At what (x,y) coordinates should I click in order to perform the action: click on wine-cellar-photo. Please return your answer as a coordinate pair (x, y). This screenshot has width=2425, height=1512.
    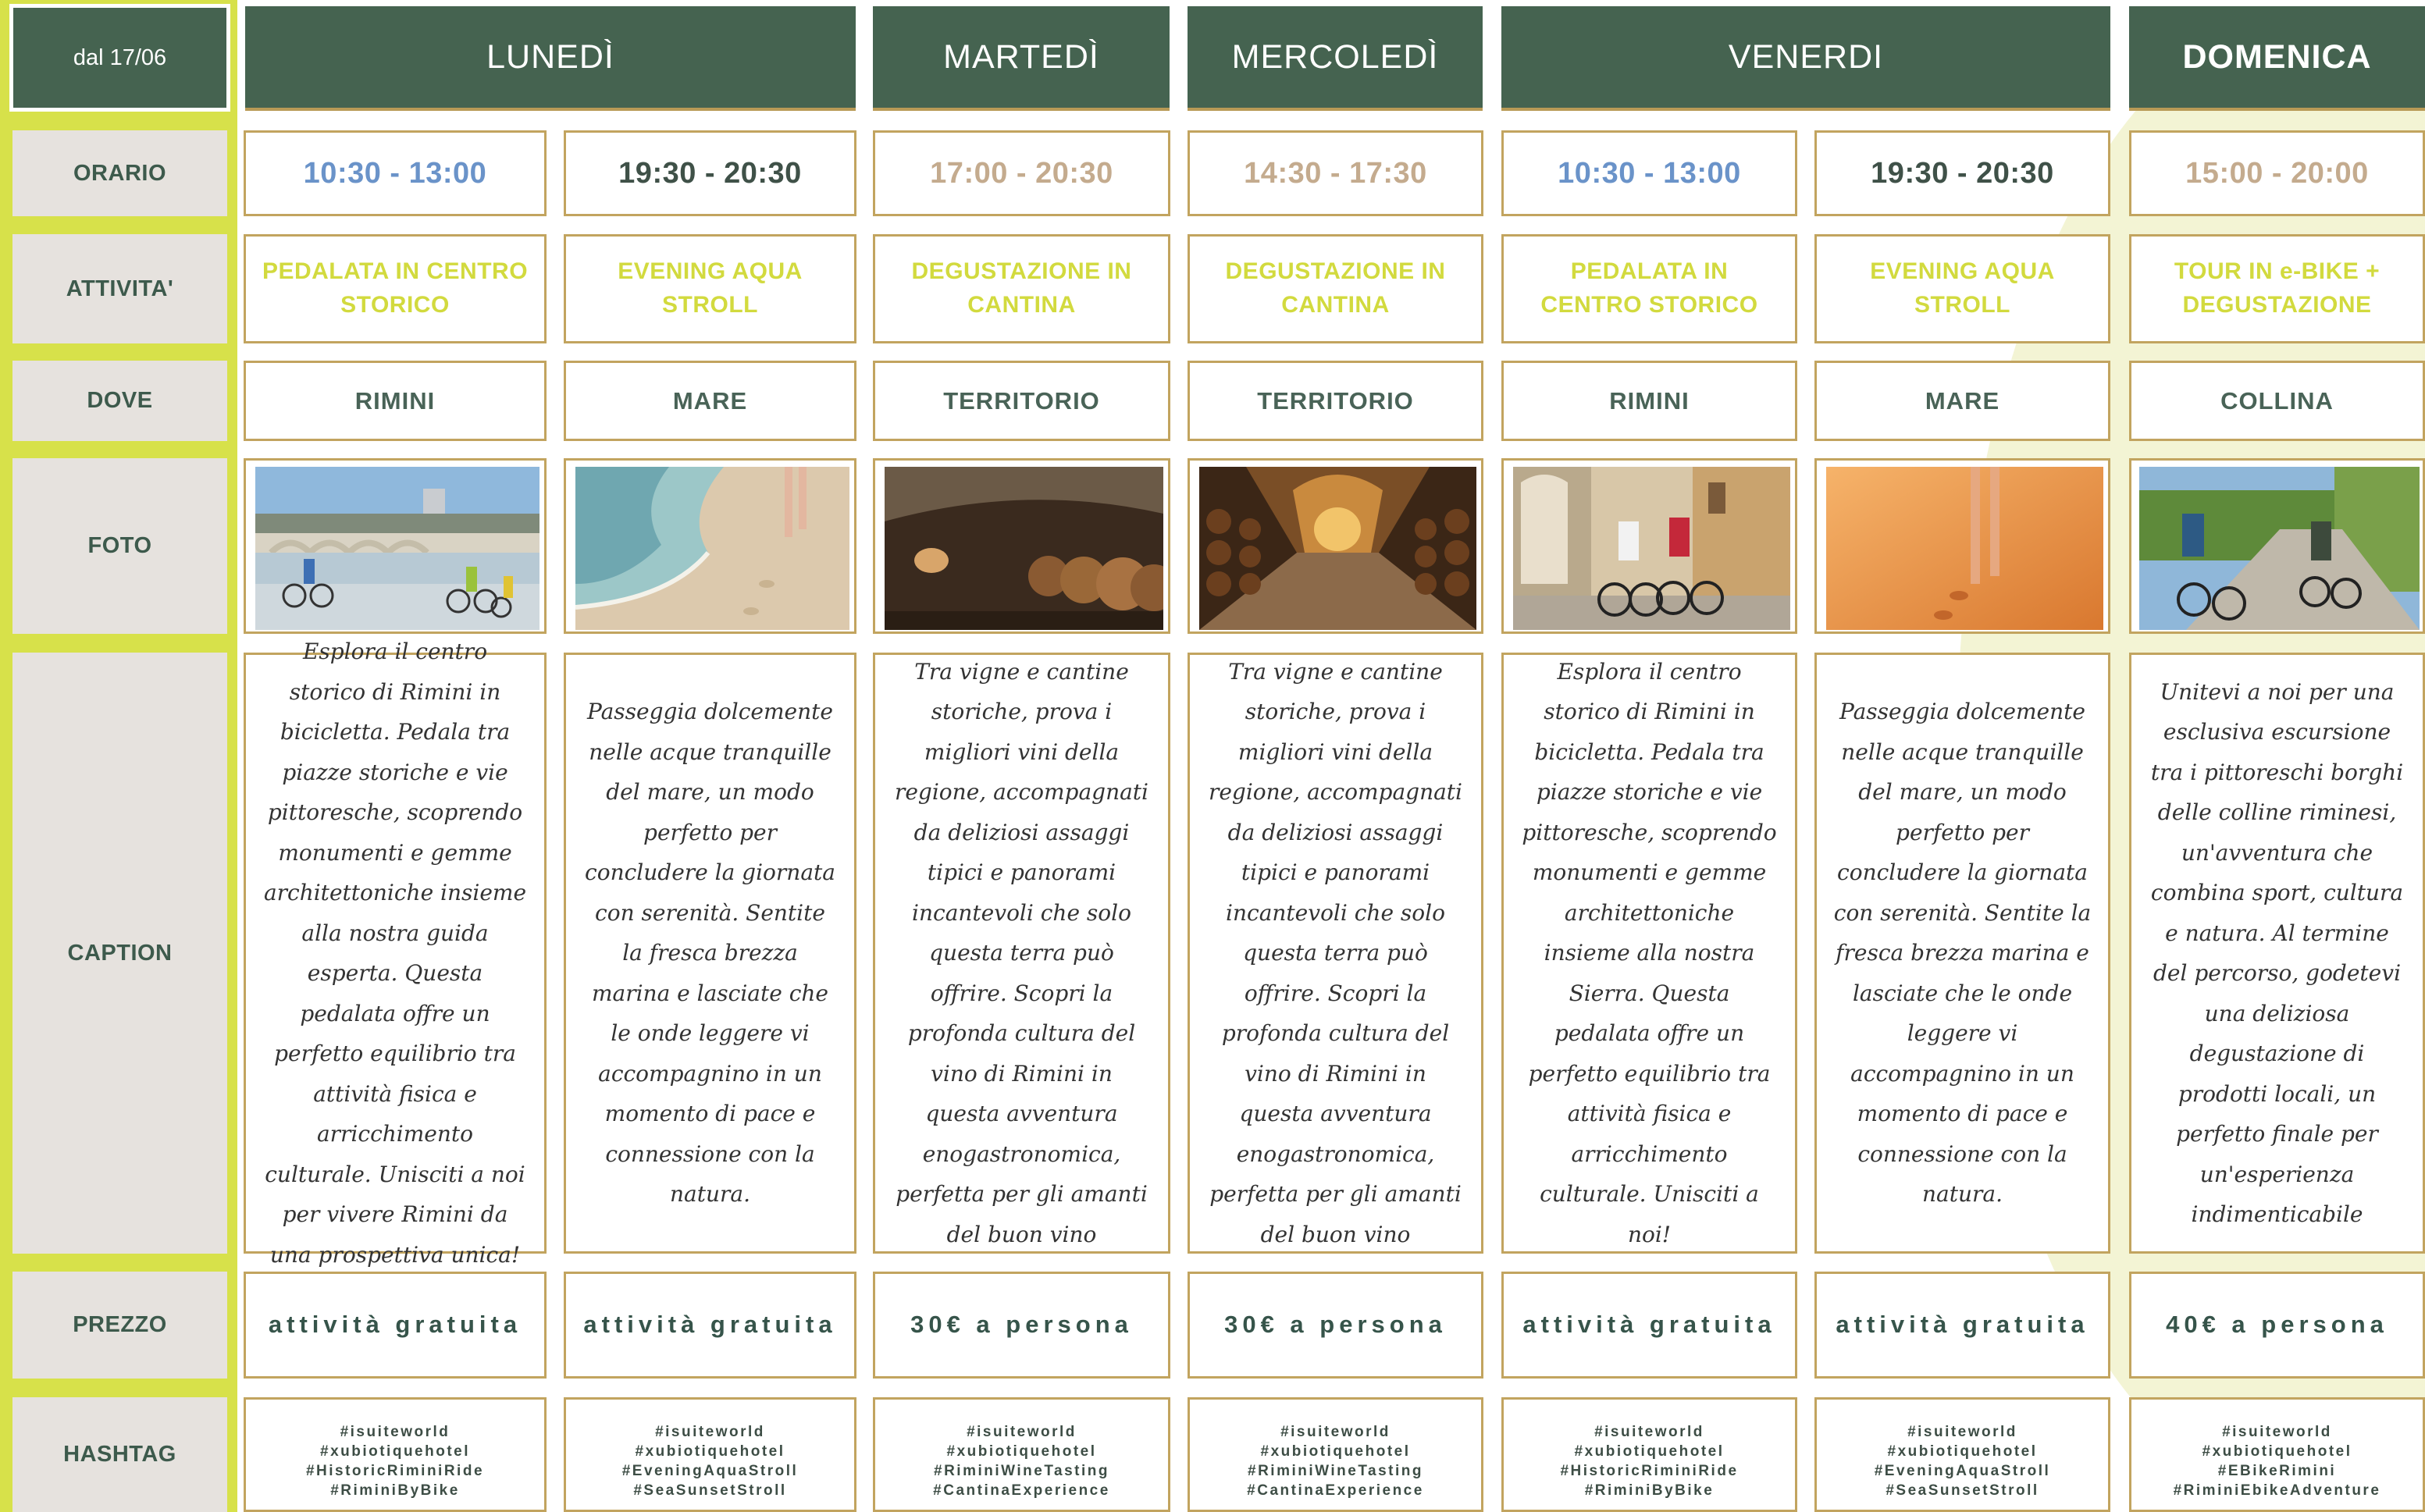
    Looking at the image, I should click on (1024, 548).